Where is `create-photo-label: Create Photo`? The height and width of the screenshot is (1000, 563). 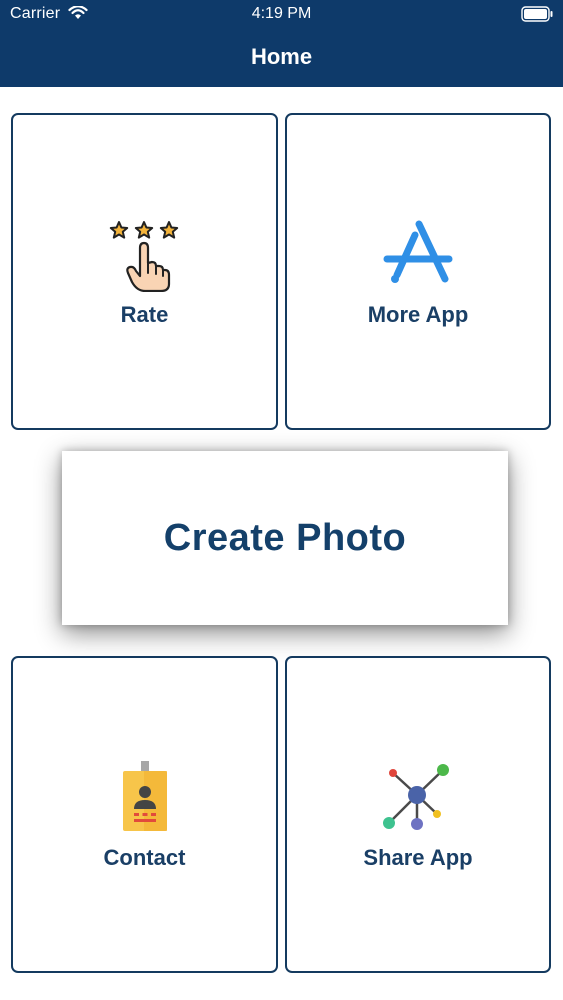
create-photo-label: Create Photo is located at coordinates (285, 538).